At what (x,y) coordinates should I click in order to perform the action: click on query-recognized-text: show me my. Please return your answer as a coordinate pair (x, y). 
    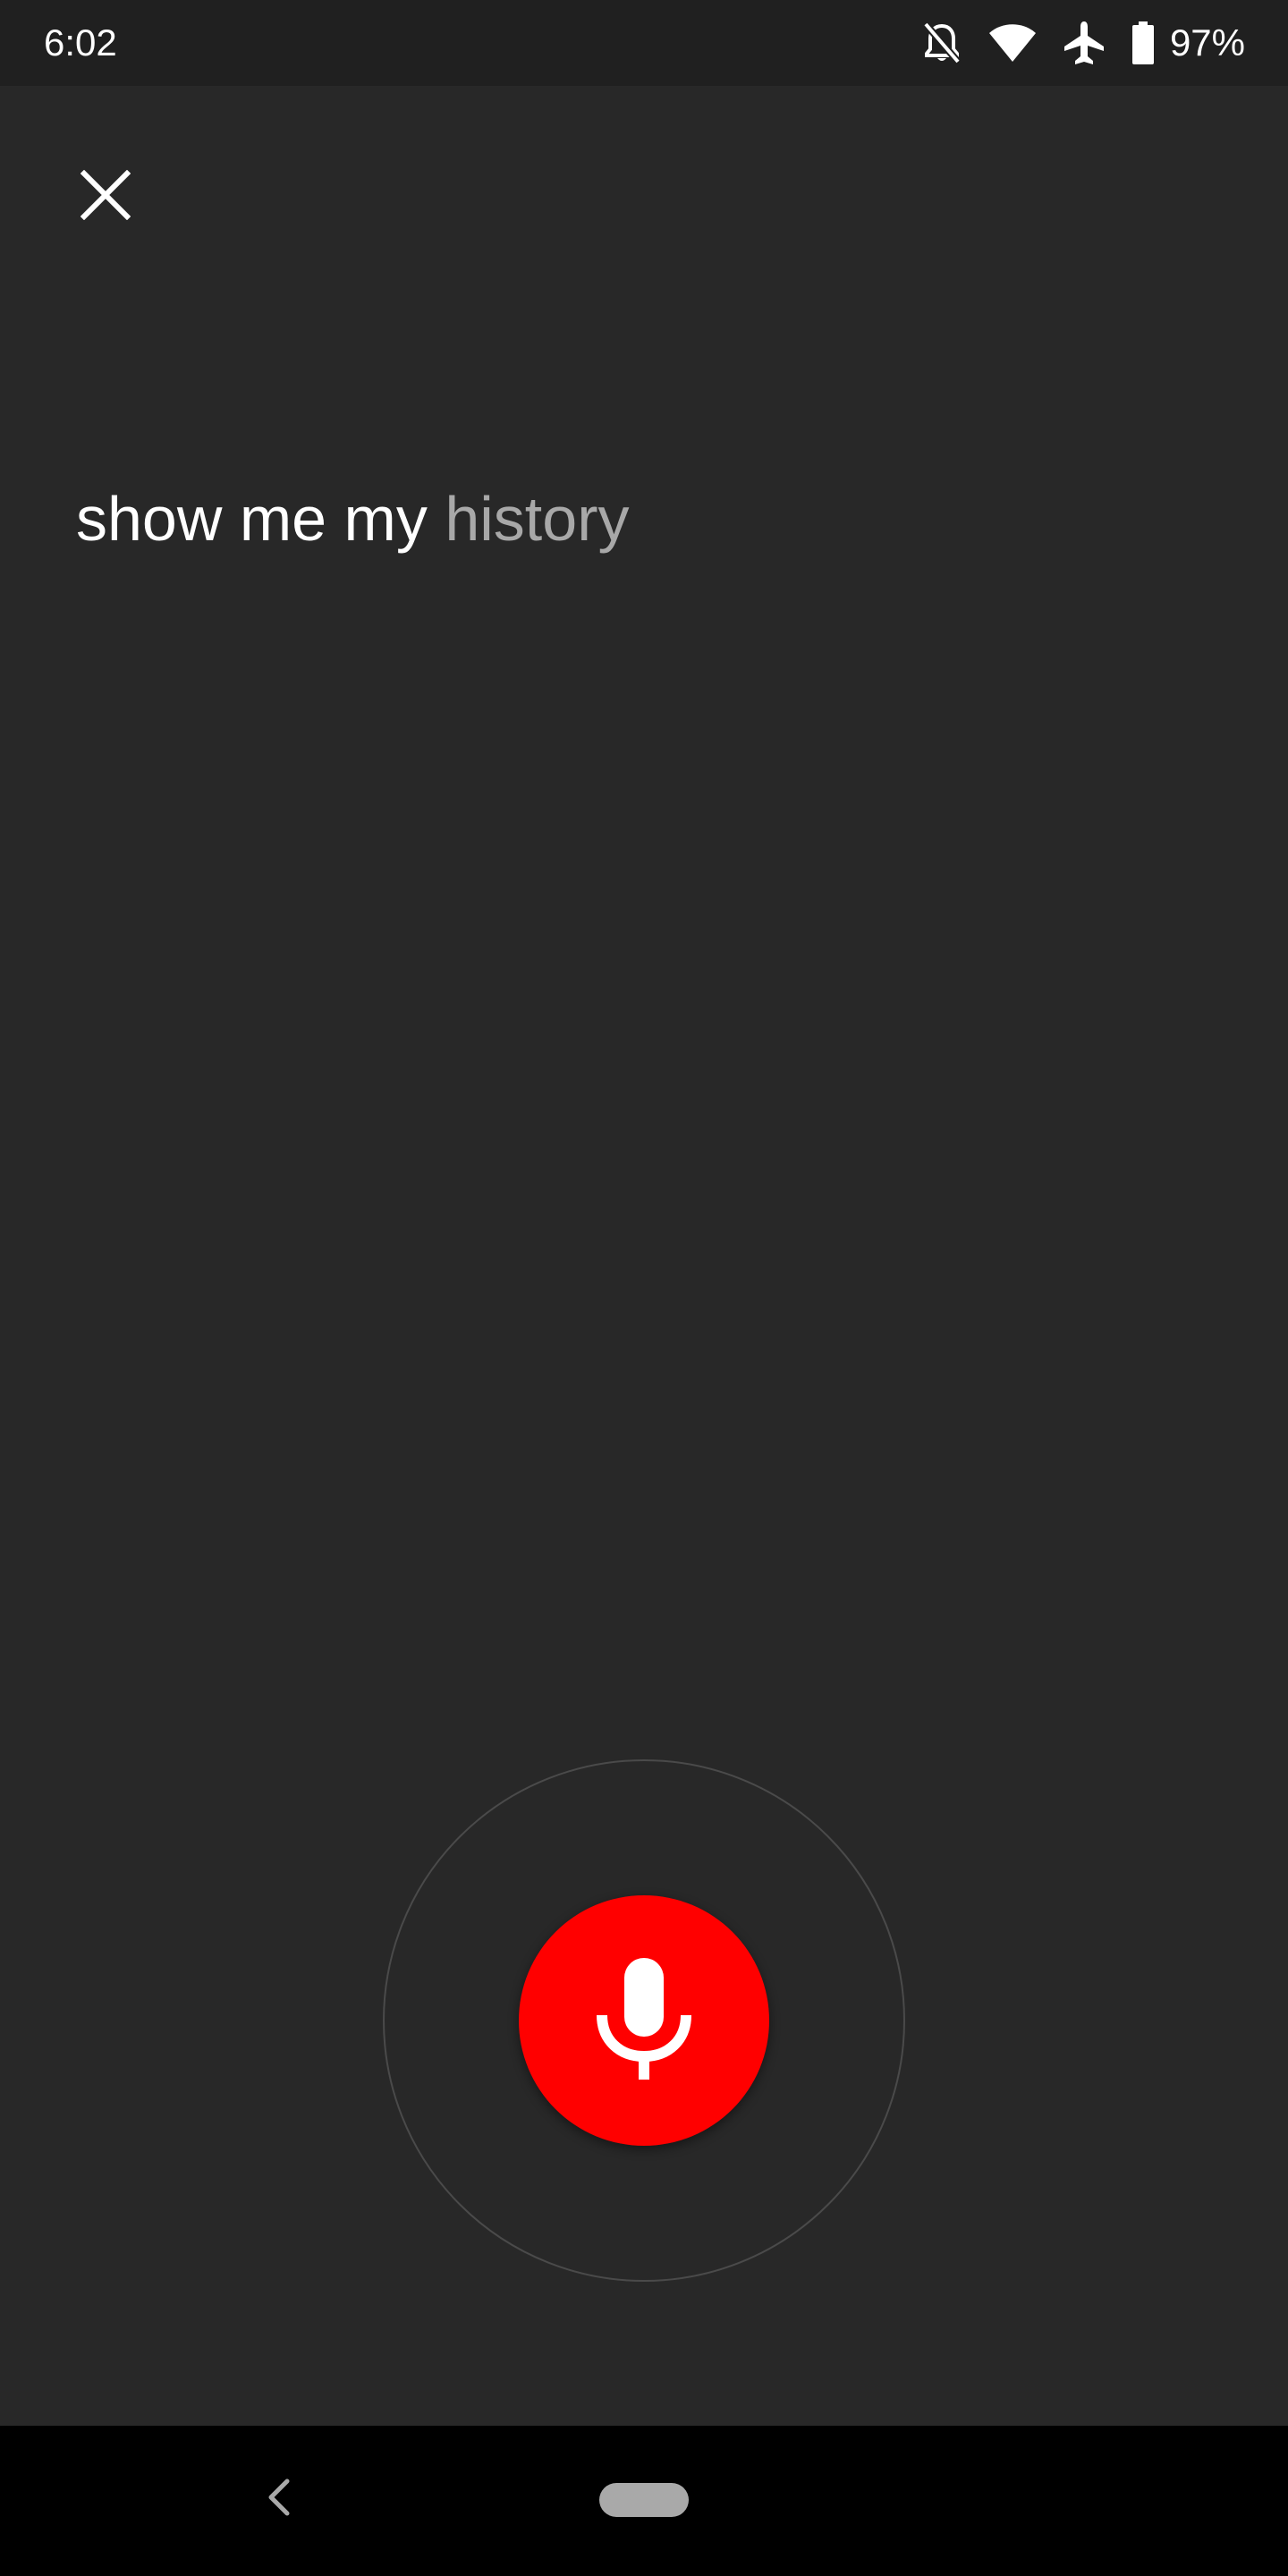
    Looking at the image, I should click on (252, 519).